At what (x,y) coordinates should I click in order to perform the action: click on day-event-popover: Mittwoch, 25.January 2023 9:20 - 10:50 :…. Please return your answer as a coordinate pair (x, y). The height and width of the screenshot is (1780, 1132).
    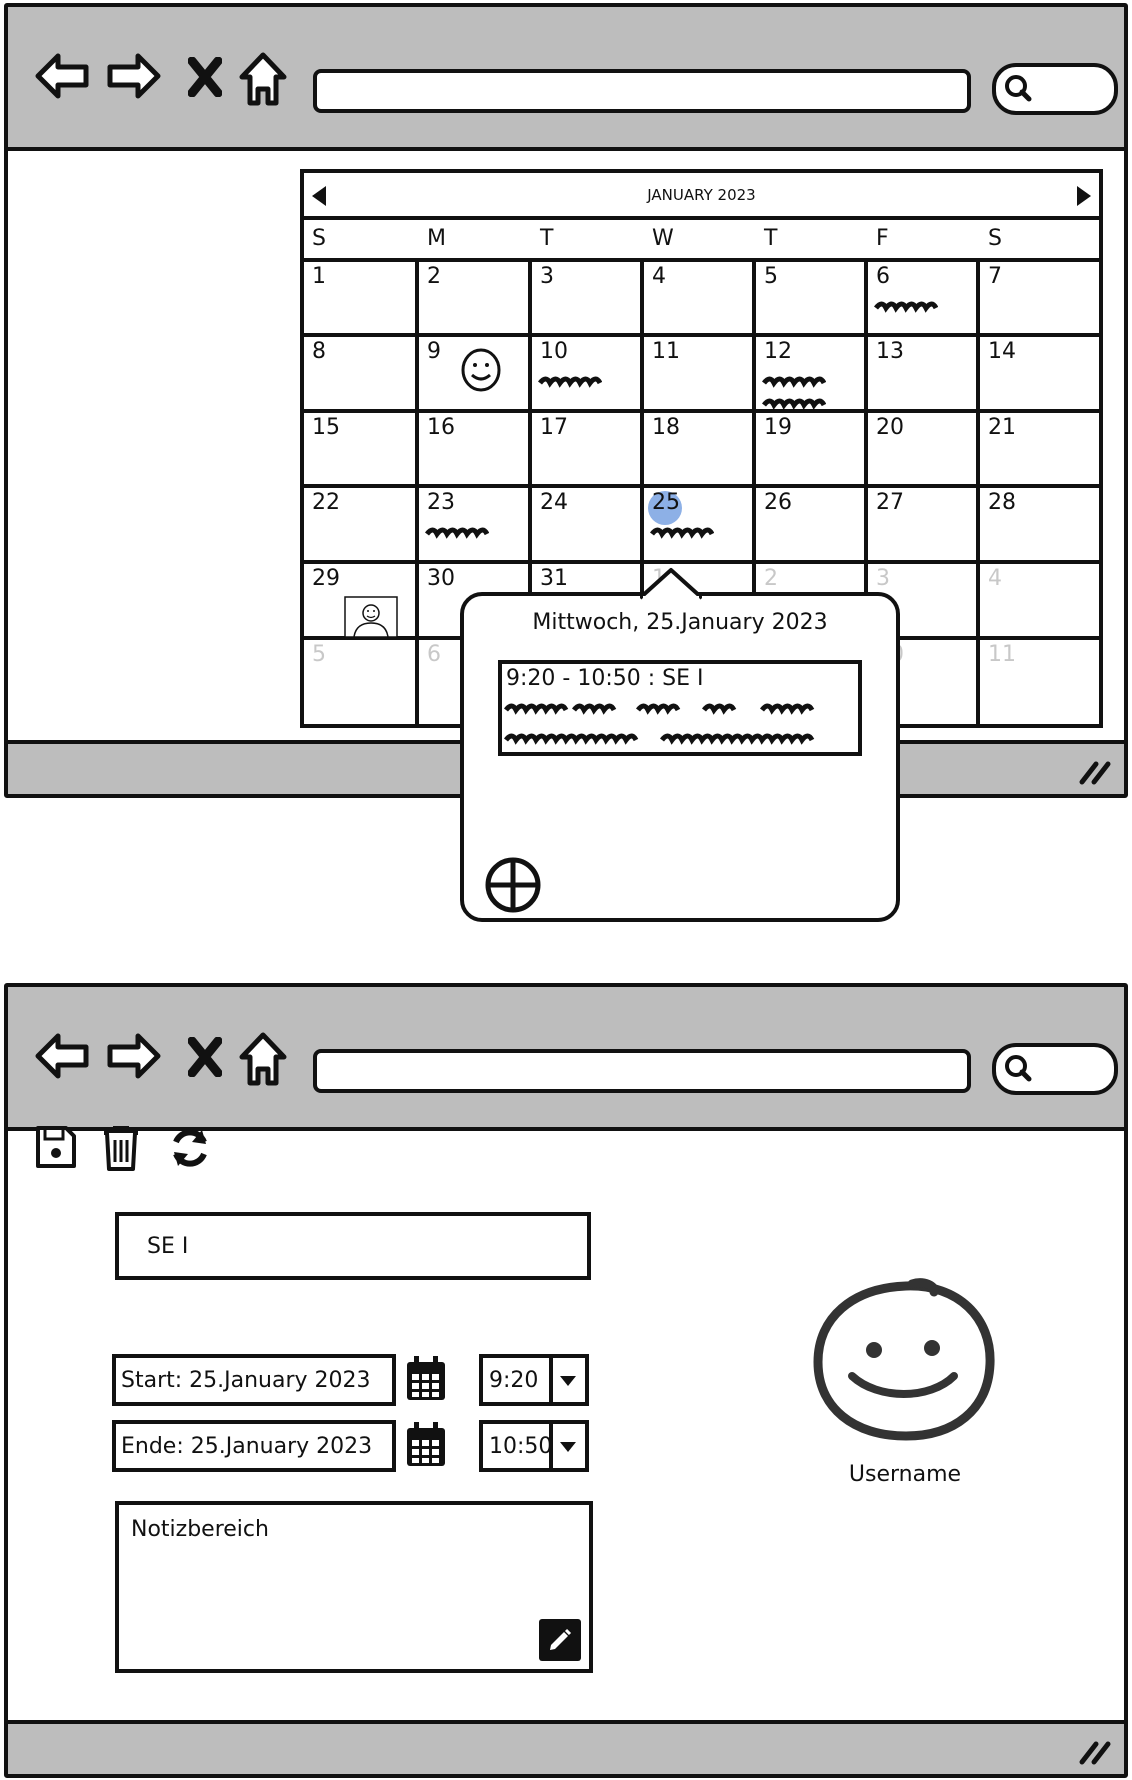
    Looking at the image, I should click on (680, 745).